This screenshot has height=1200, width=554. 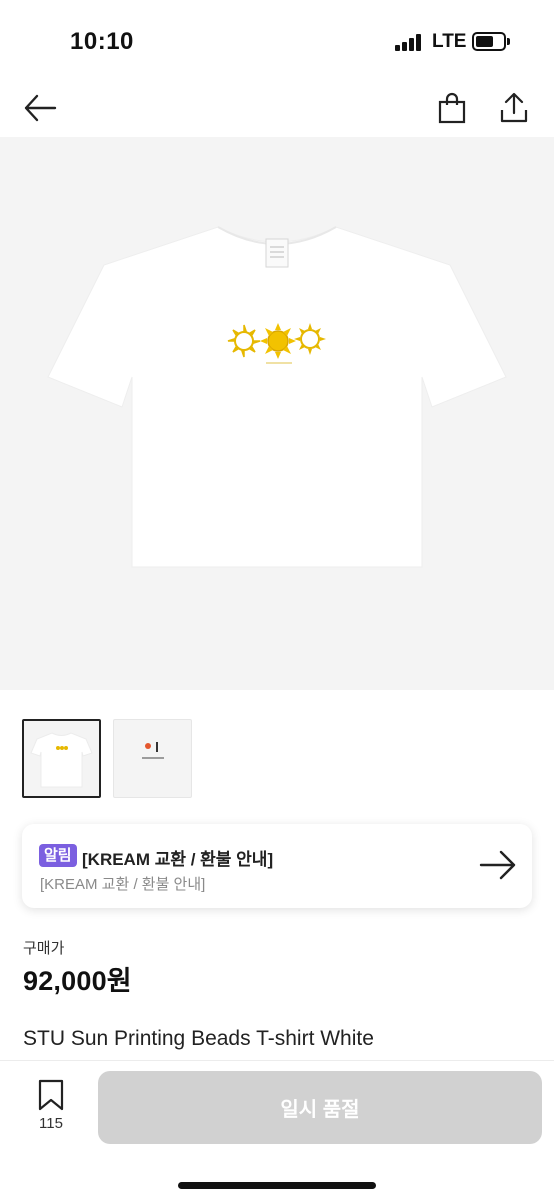 What do you see at coordinates (449, 41) in the screenshot?
I see `network-label: LTE` at bounding box center [449, 41].